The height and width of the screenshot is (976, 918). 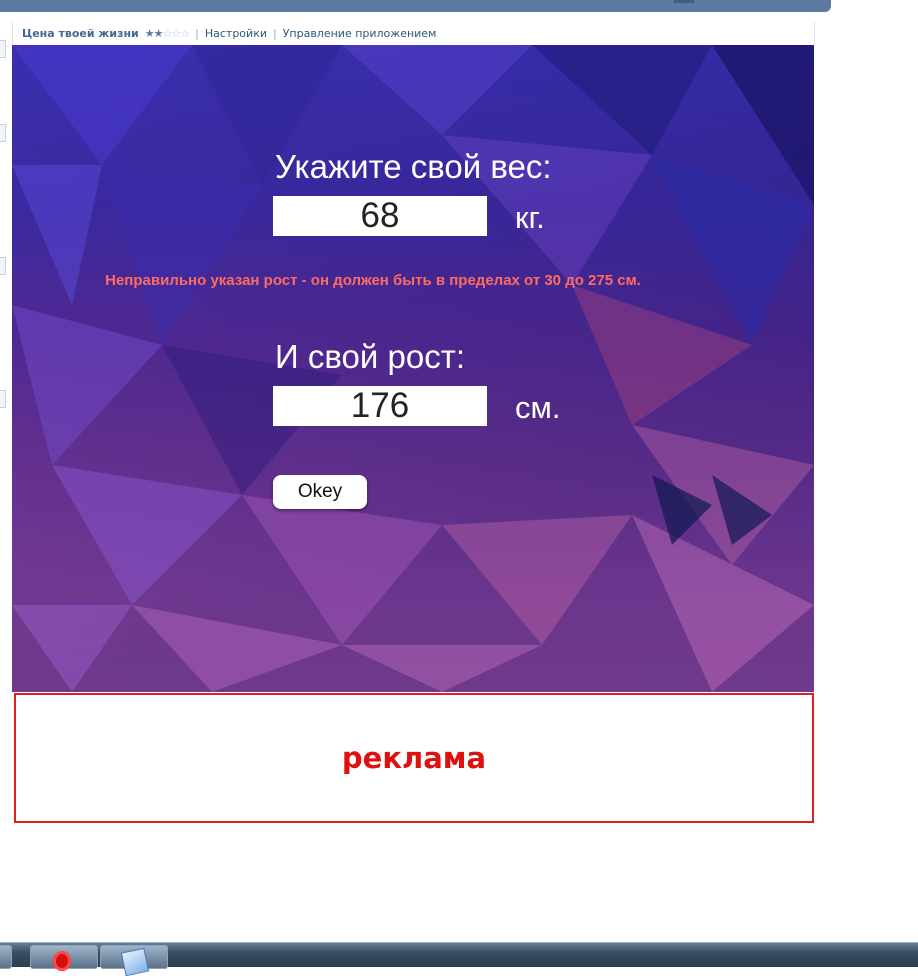 What do you see at coordinates (538, 407) in the screenshot?
I see `height-unit: см.` at bounding box center [538, 407].